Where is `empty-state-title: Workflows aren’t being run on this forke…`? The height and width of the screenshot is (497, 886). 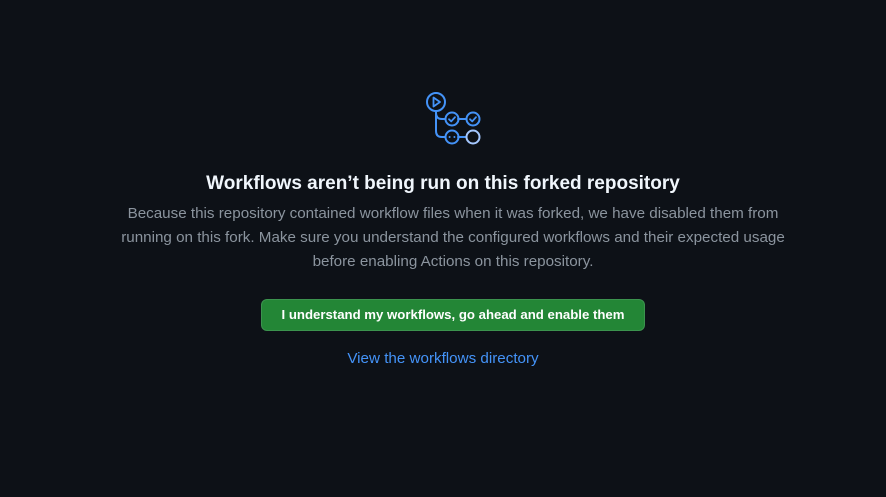
empty-state-title: Workflows aren’t being run on this forke… is located at coordinates (443, 183).